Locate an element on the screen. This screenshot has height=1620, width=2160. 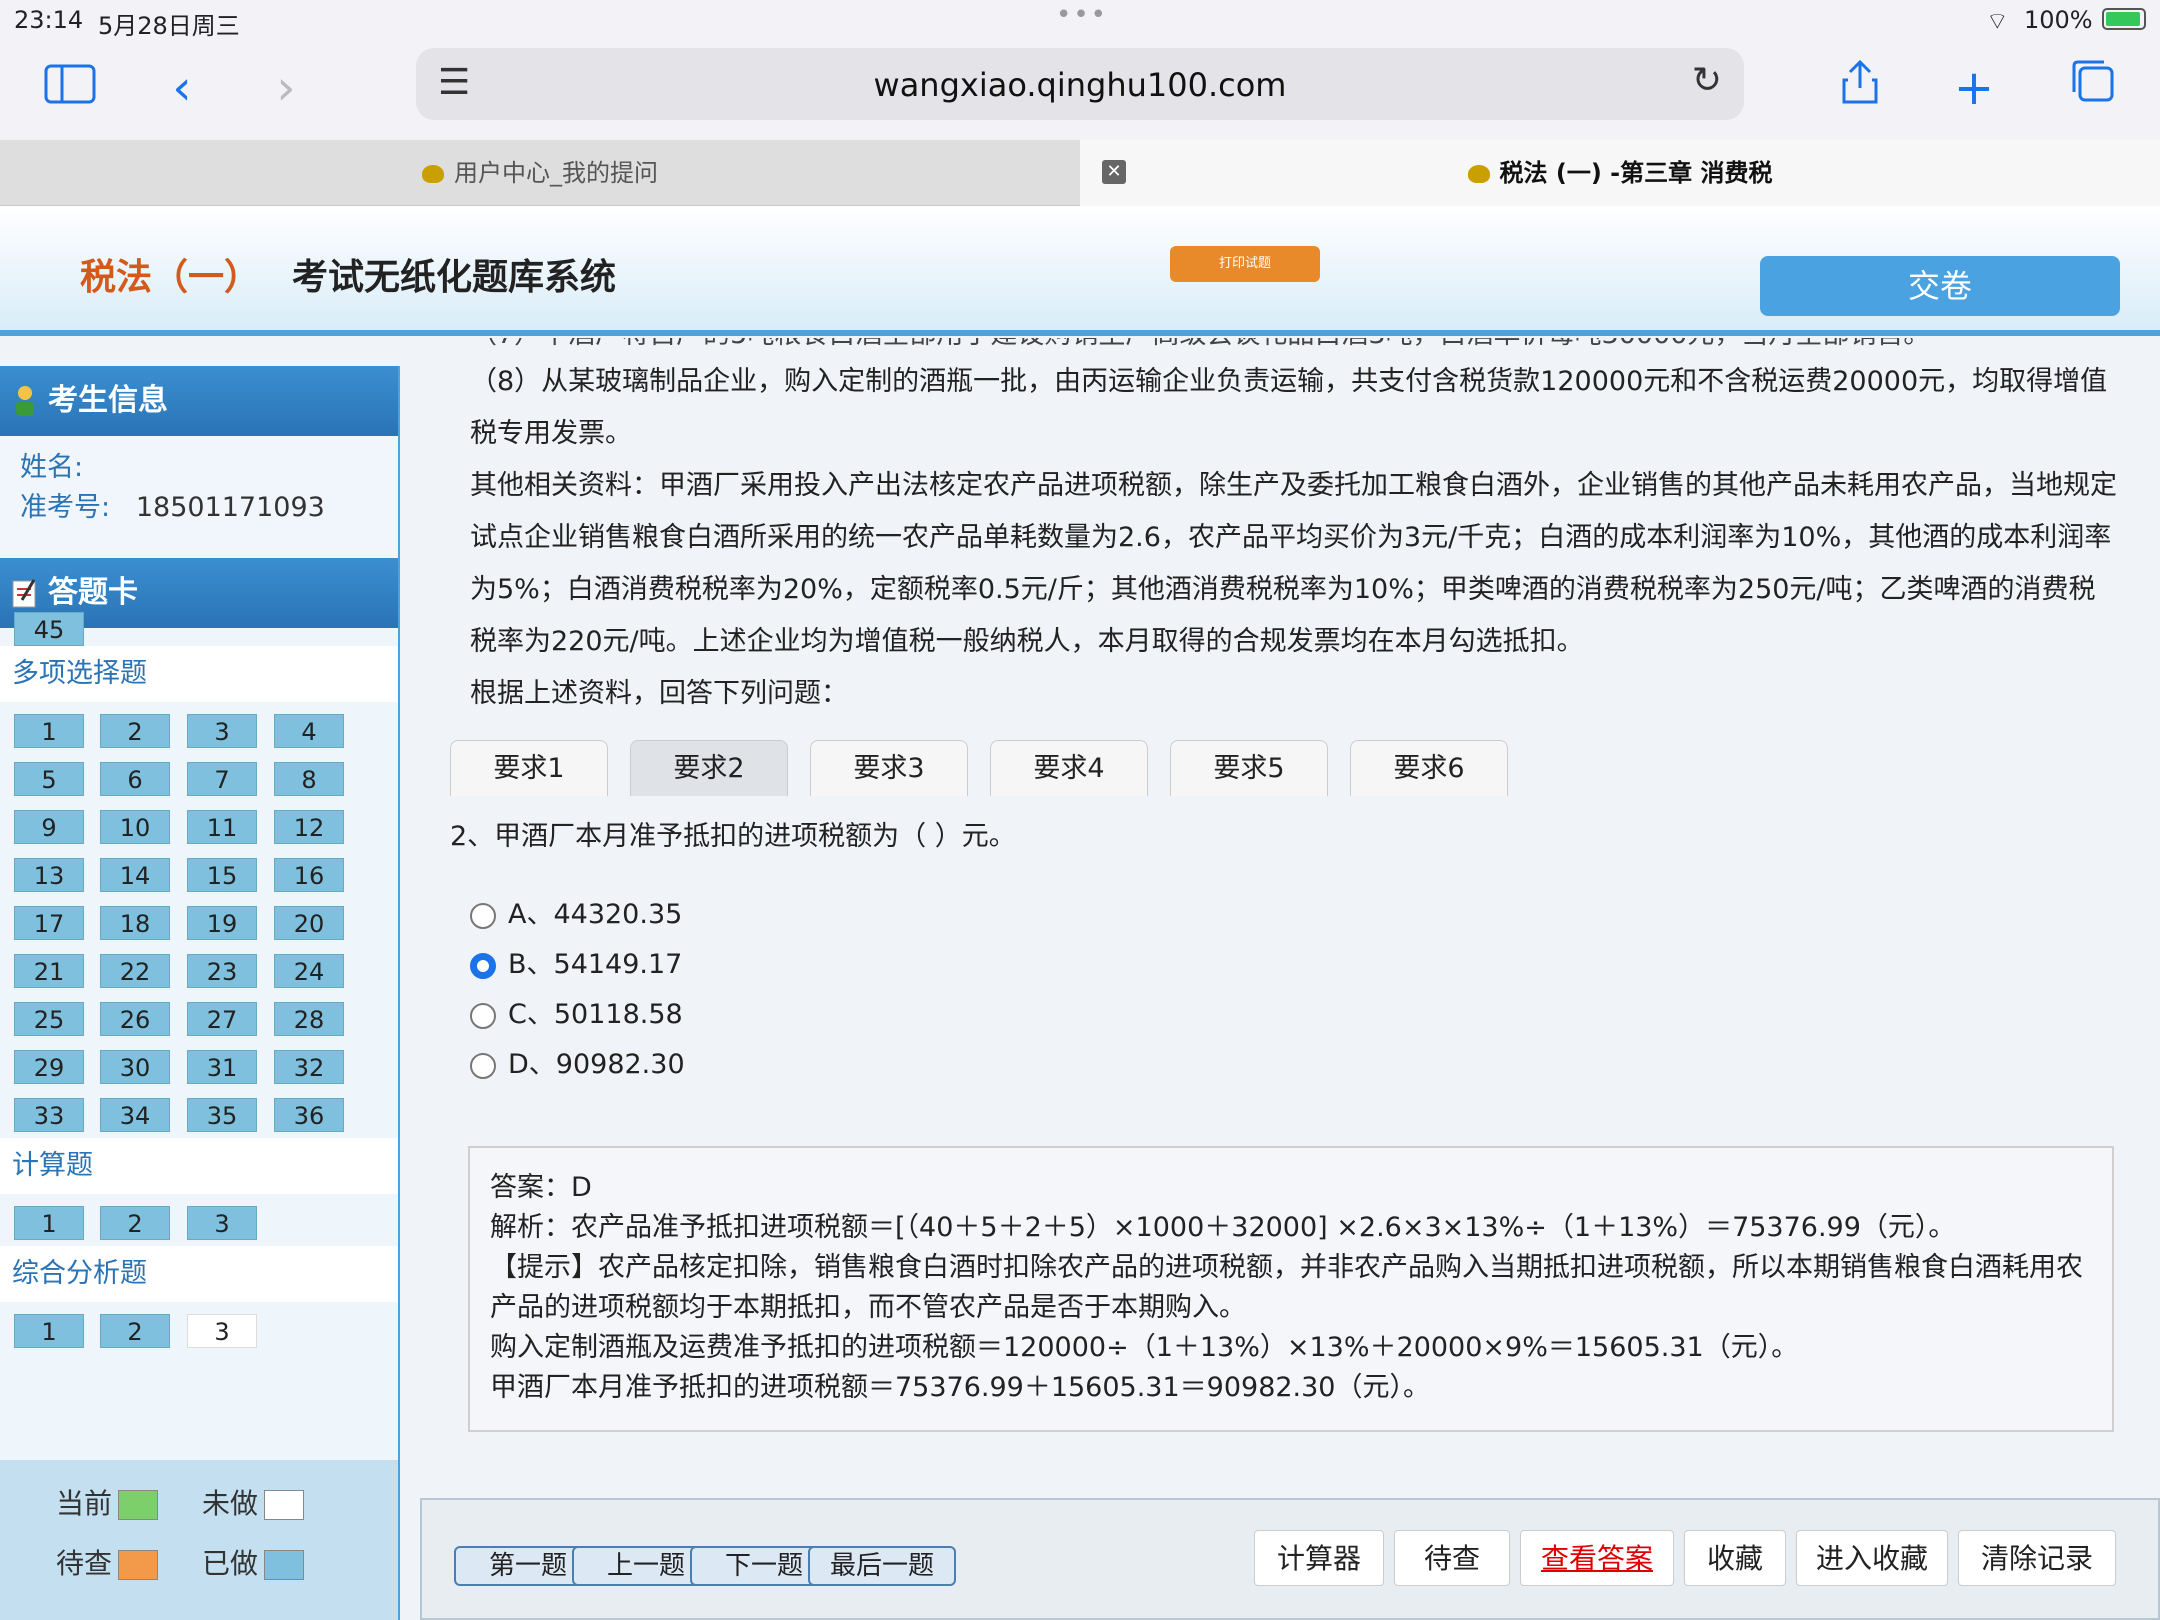
answer-option: C、50118.58 is located at coordinates (576, 1011).